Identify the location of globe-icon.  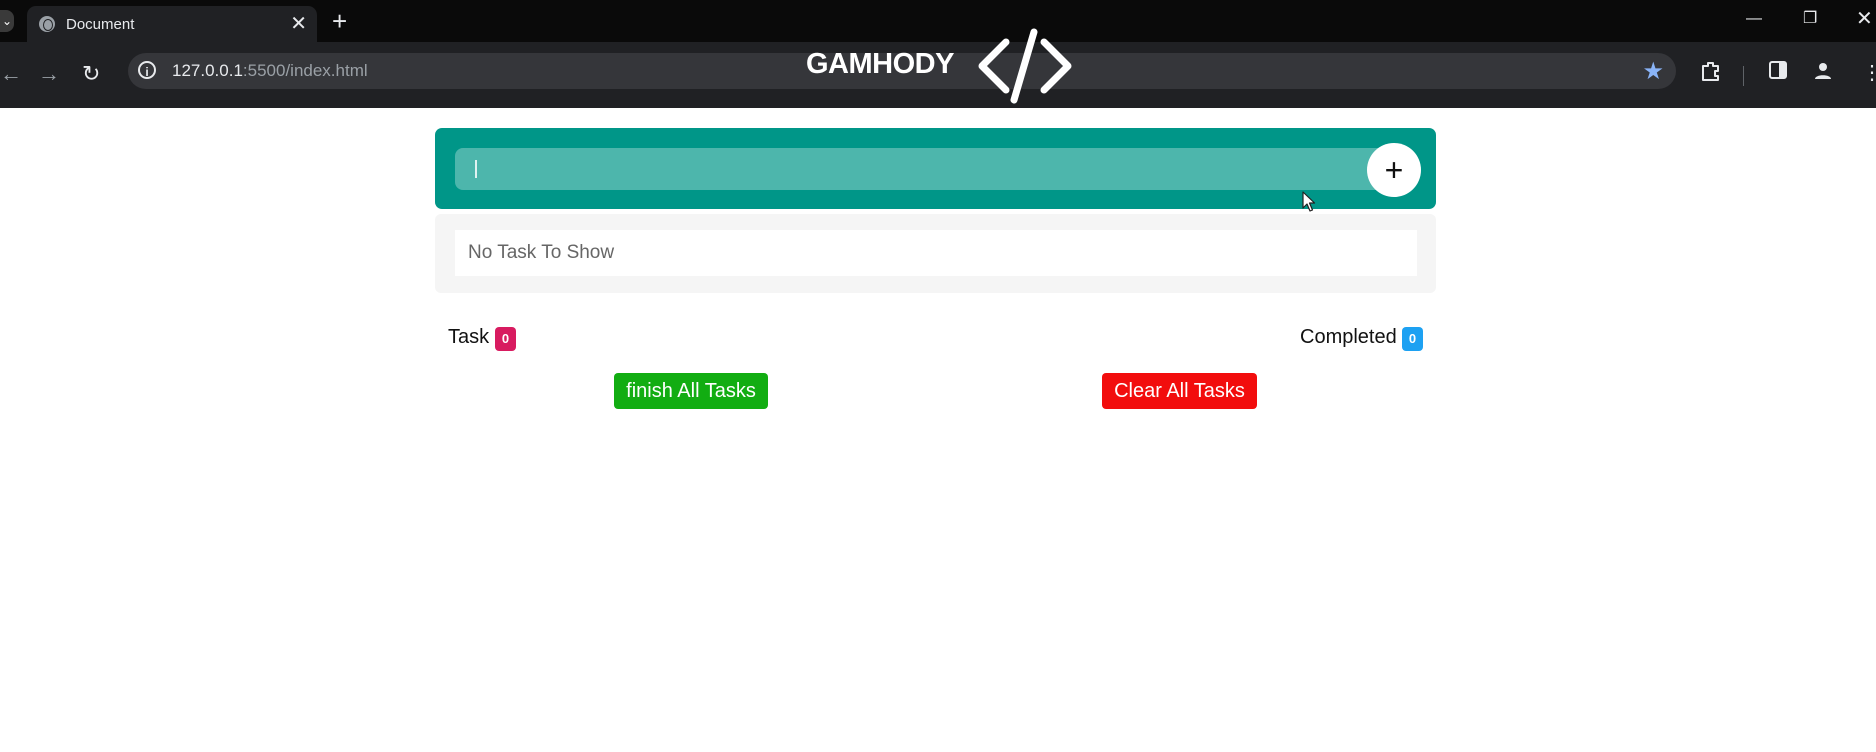
(47, 24).